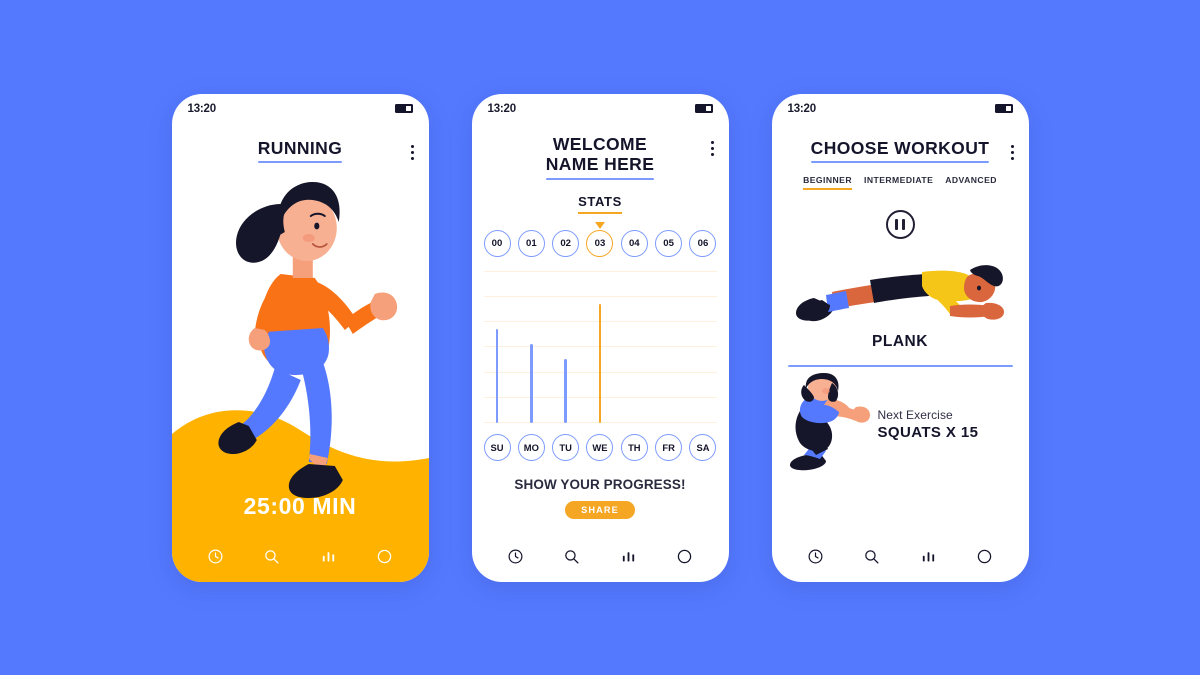  I want to click on pause-icon, so click(900, 225).